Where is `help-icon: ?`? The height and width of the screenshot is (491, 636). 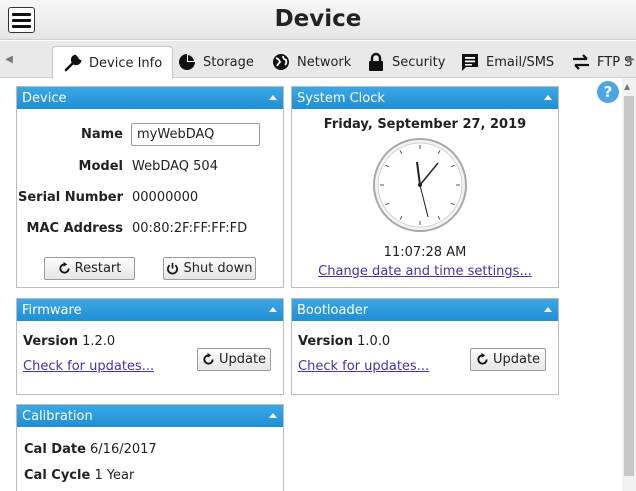 help-icon: ? is located at coordinates (608, 92).